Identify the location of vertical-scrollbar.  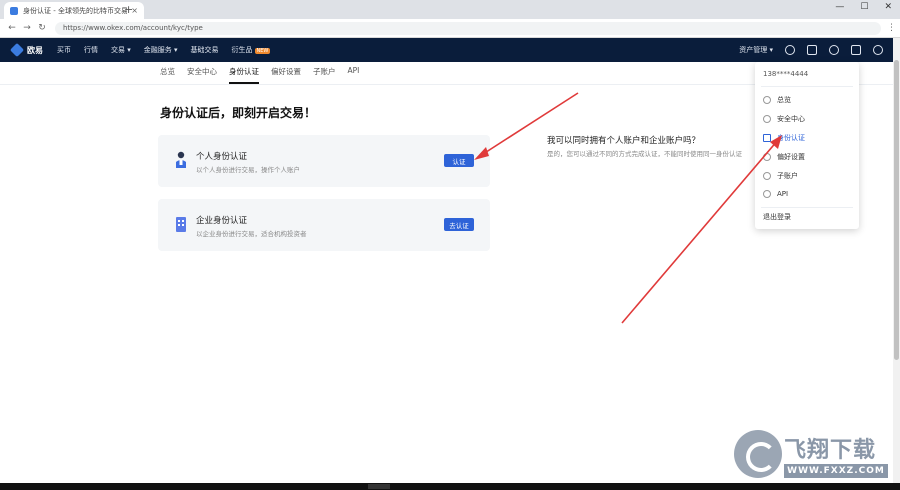
(896, 260).